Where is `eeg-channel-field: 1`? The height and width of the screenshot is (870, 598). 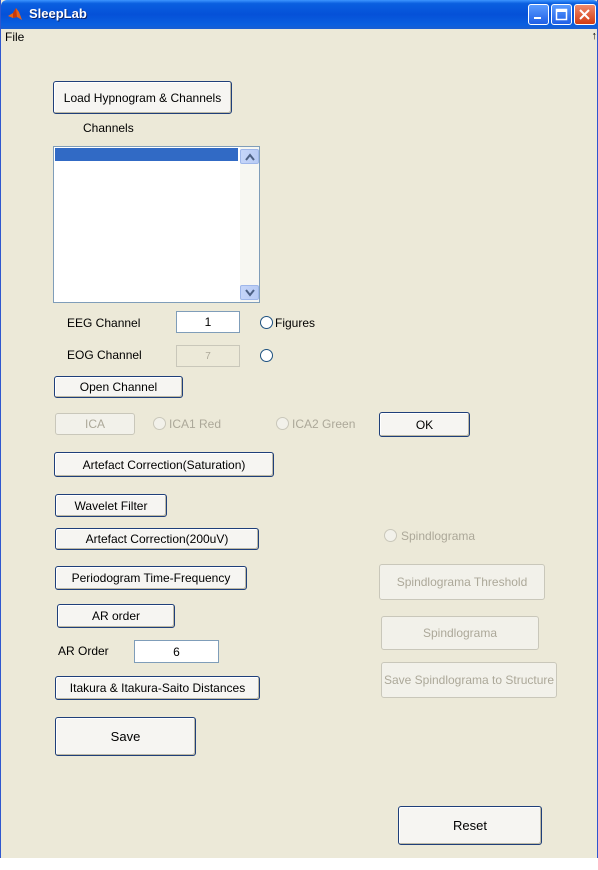
eeg-channel-field: 1 is located at coordinates (208, 322).